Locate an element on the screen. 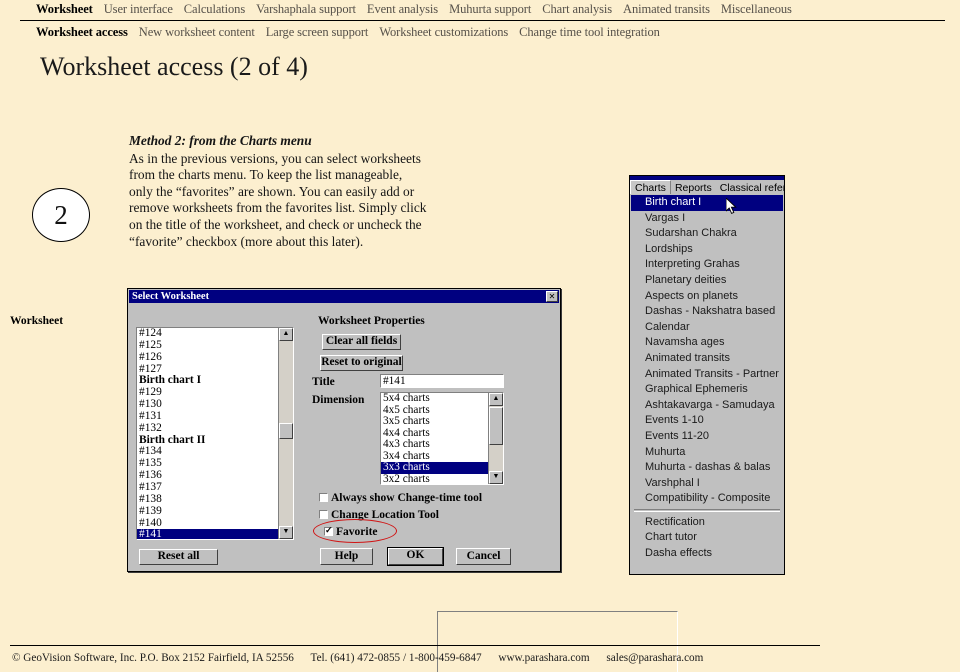 The width and height of the screenshot is (960, 672). reset-to-original-button: Reset to original is located at coordinates (361, 363).